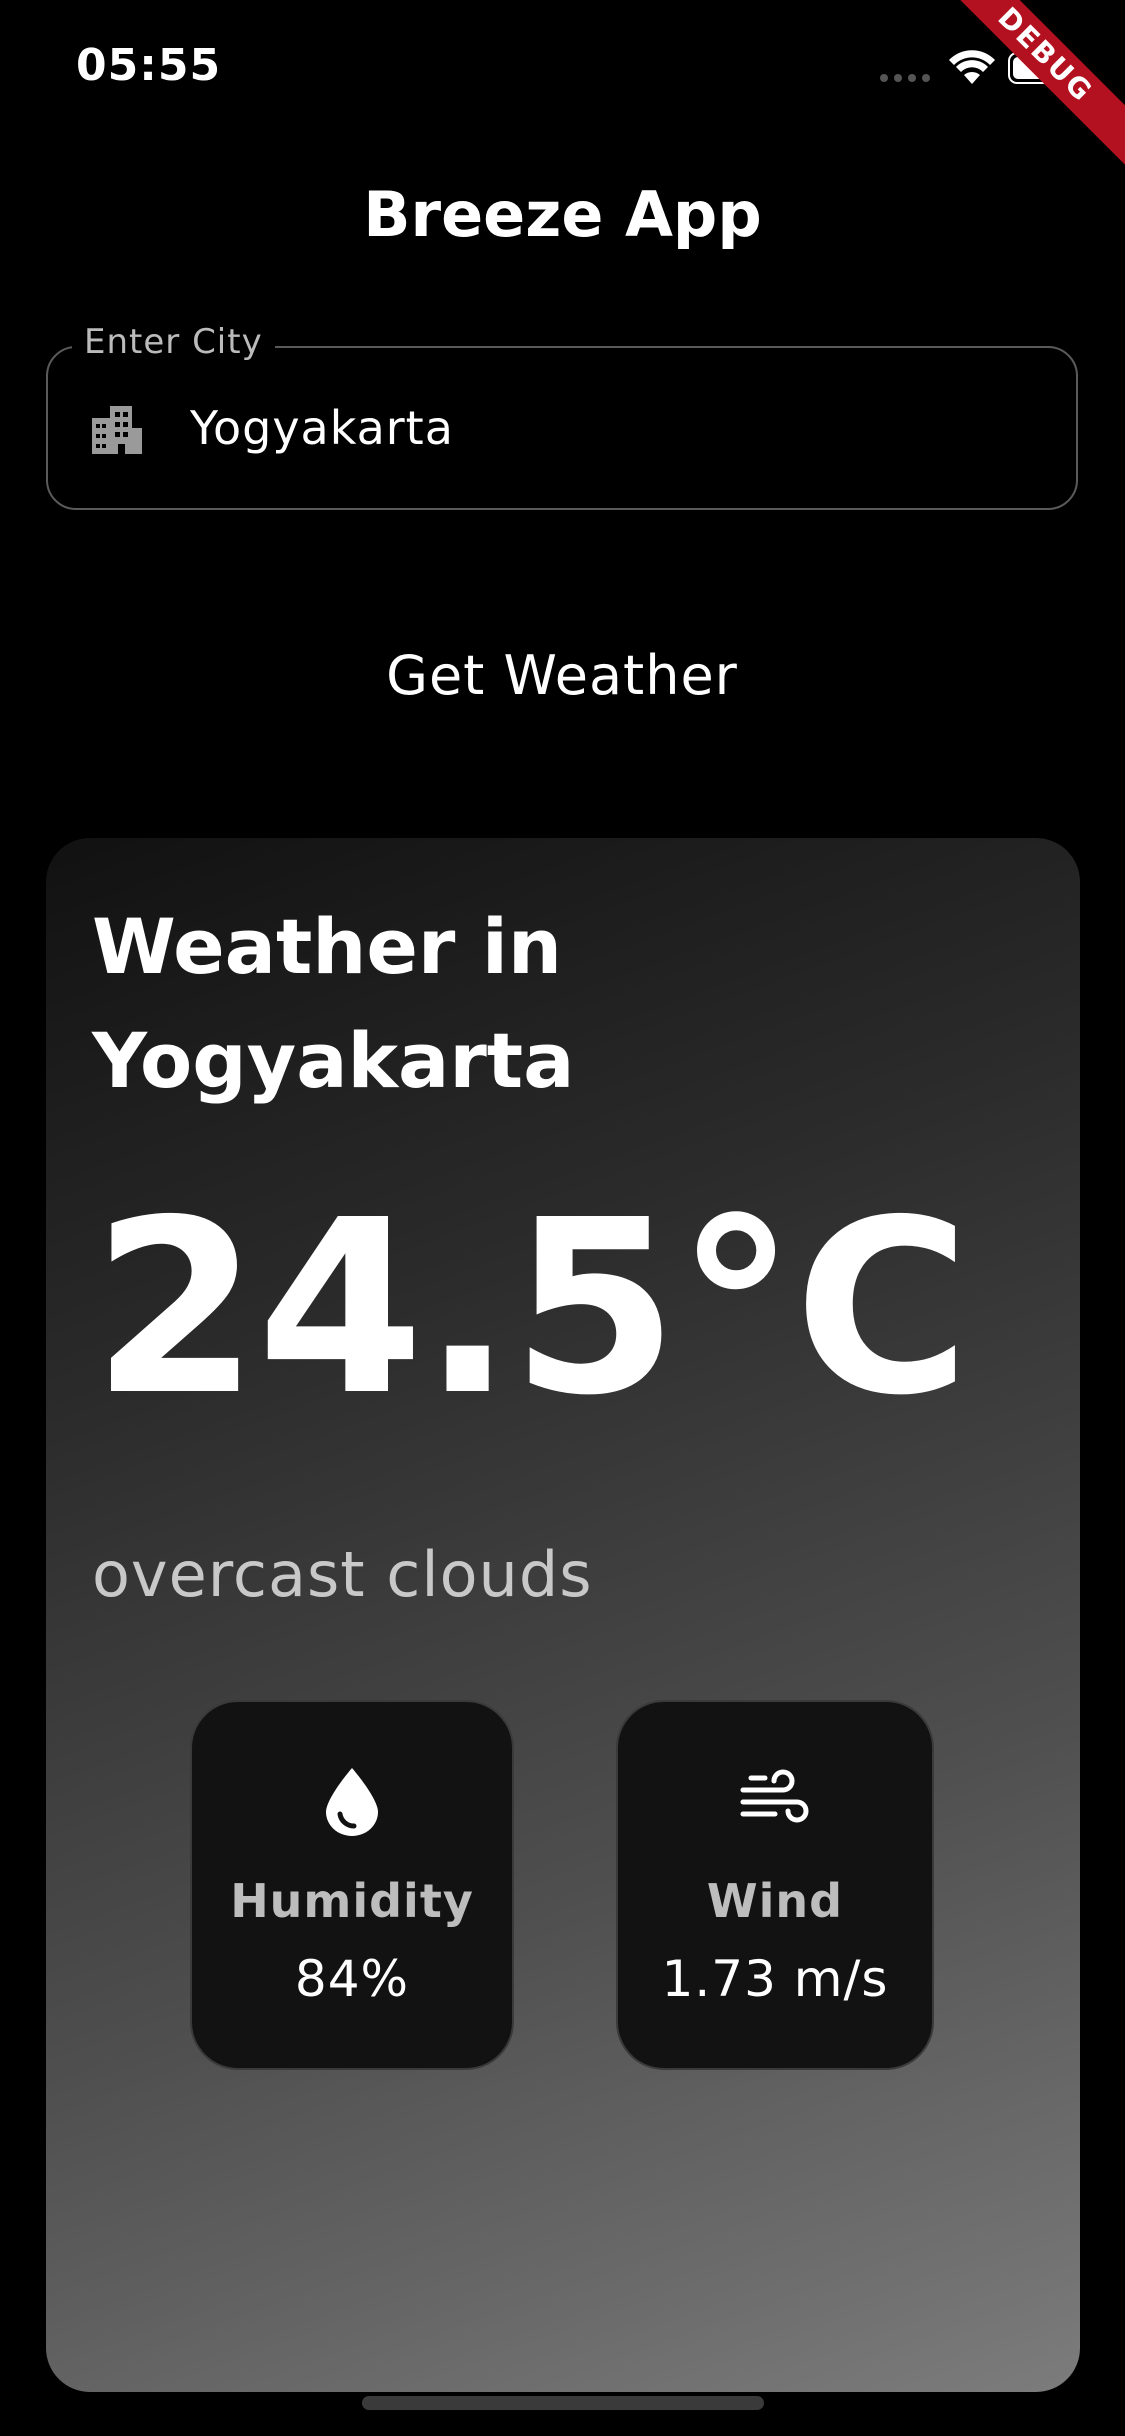 This screenshot has width=1125, height=2436. Describe the element at coordinates (563, 2403) in the screenshot. I see `home-indicator` at that location.